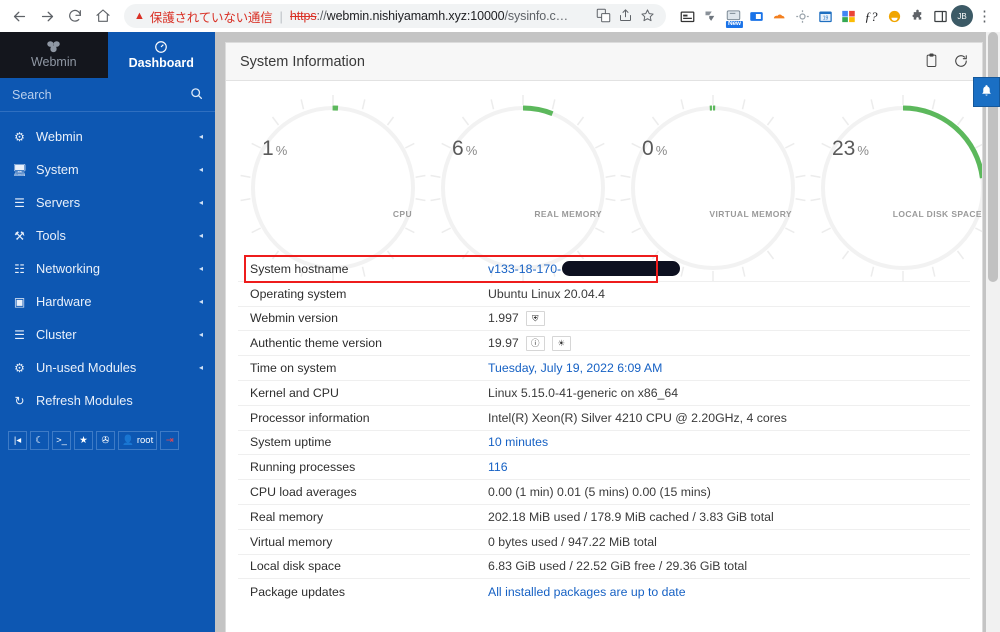 The width and height of the screenshot is (1000, 632). Describe the element at coordinates (648, 16) in the screenshot. I see `bookmark-star-icon` at that location.